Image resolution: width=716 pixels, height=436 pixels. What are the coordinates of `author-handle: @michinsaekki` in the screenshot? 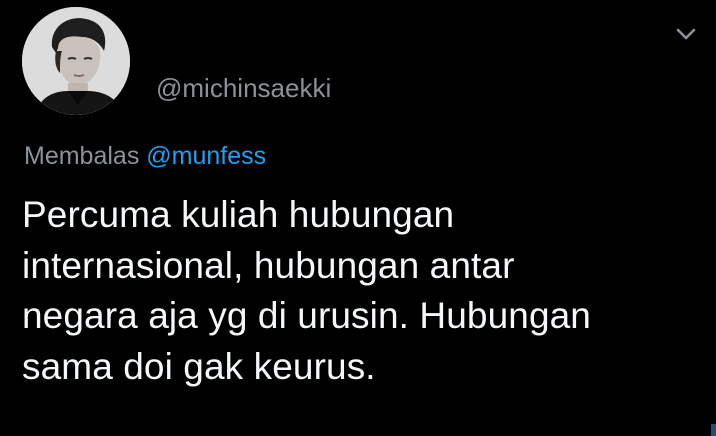 It's located at (243, 88).